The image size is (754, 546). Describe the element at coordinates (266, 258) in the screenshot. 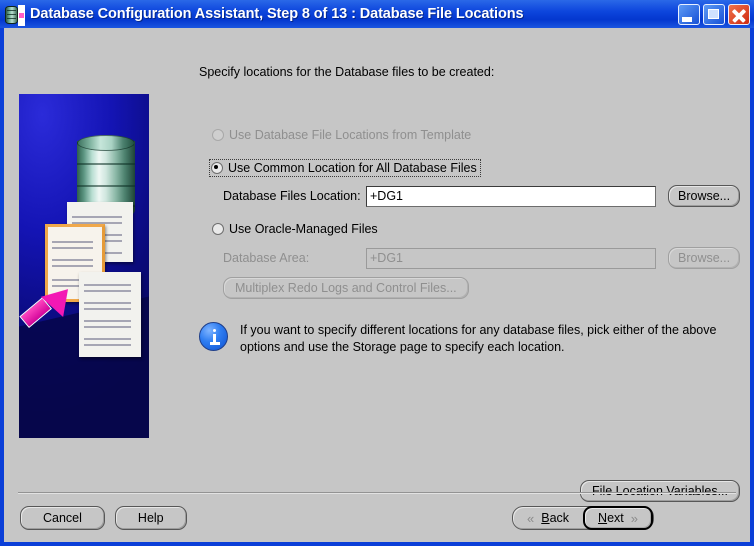

I see `database-area-label: Database Area:` at that location.